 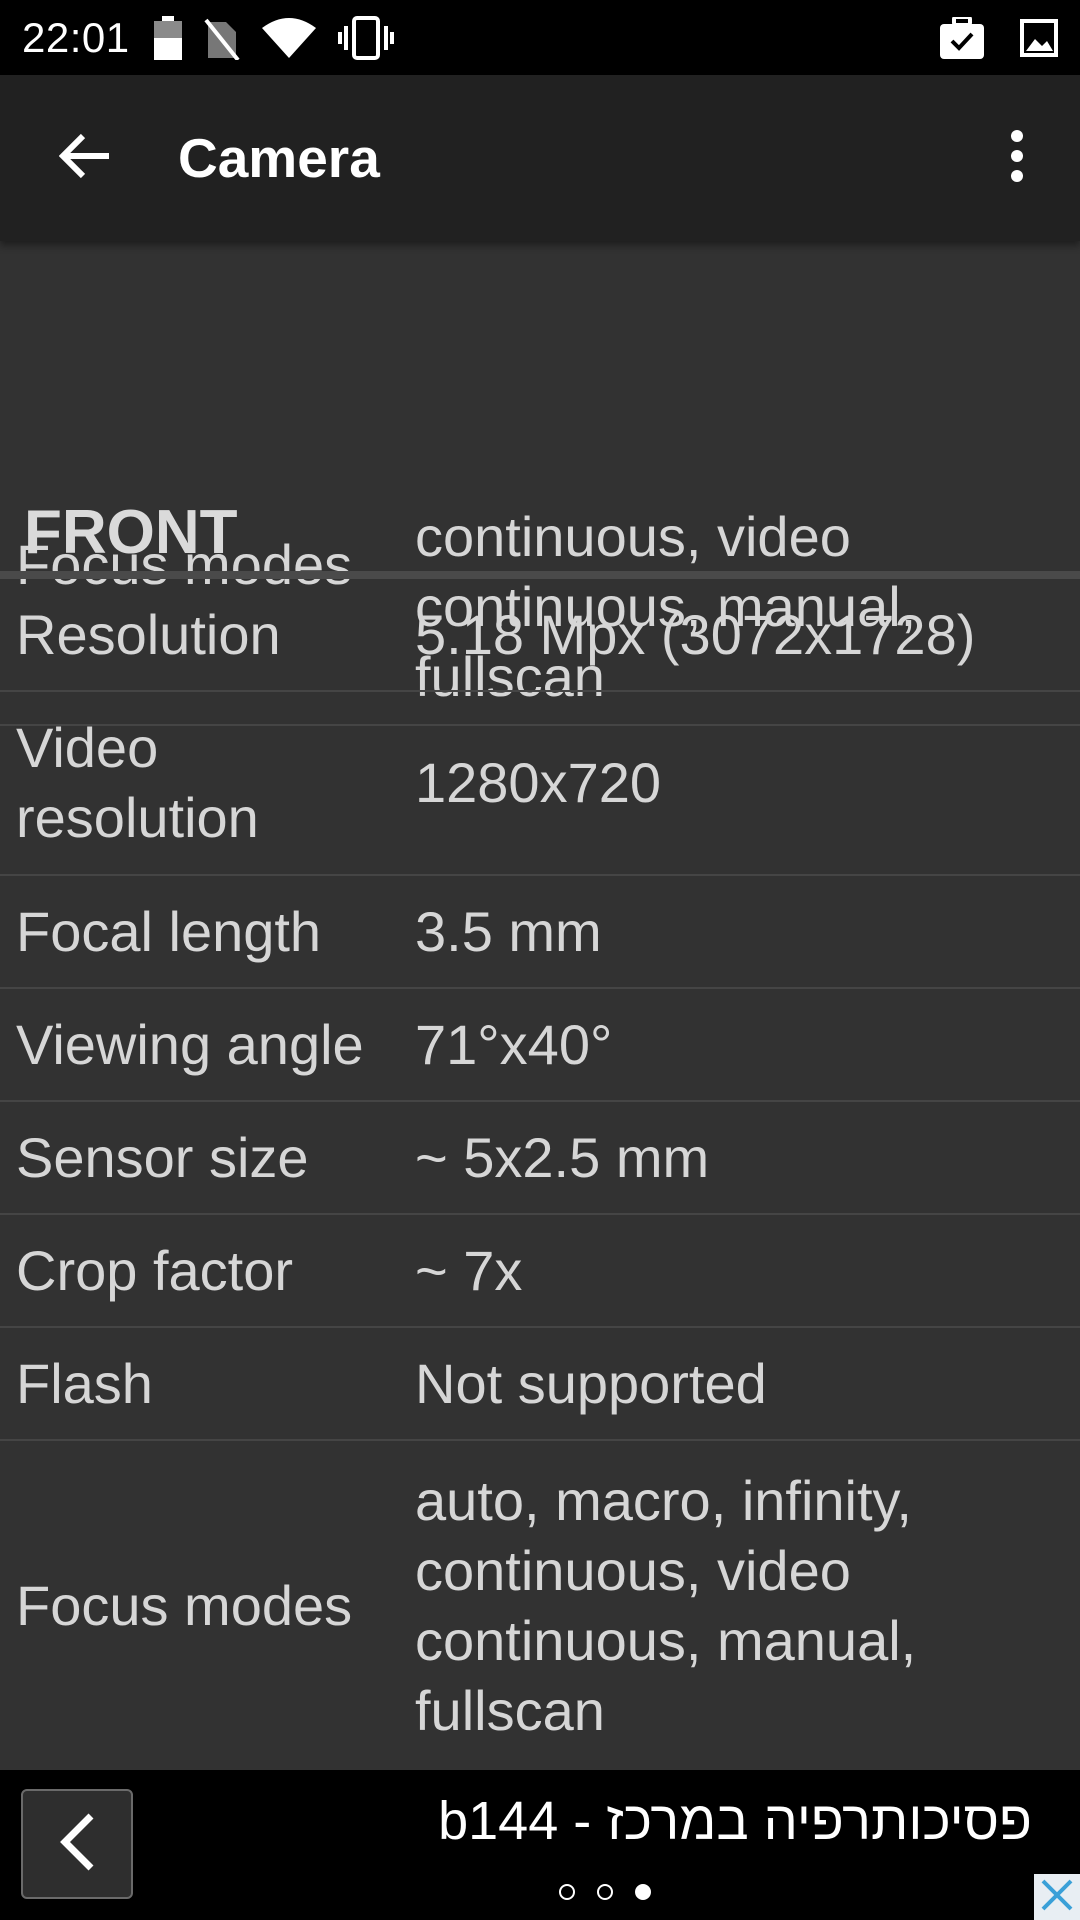 What do you see at coordinates (514, 1044) in the screenshot?
I see `row-value: 71°x40°` at bounding box center [514, 1044].